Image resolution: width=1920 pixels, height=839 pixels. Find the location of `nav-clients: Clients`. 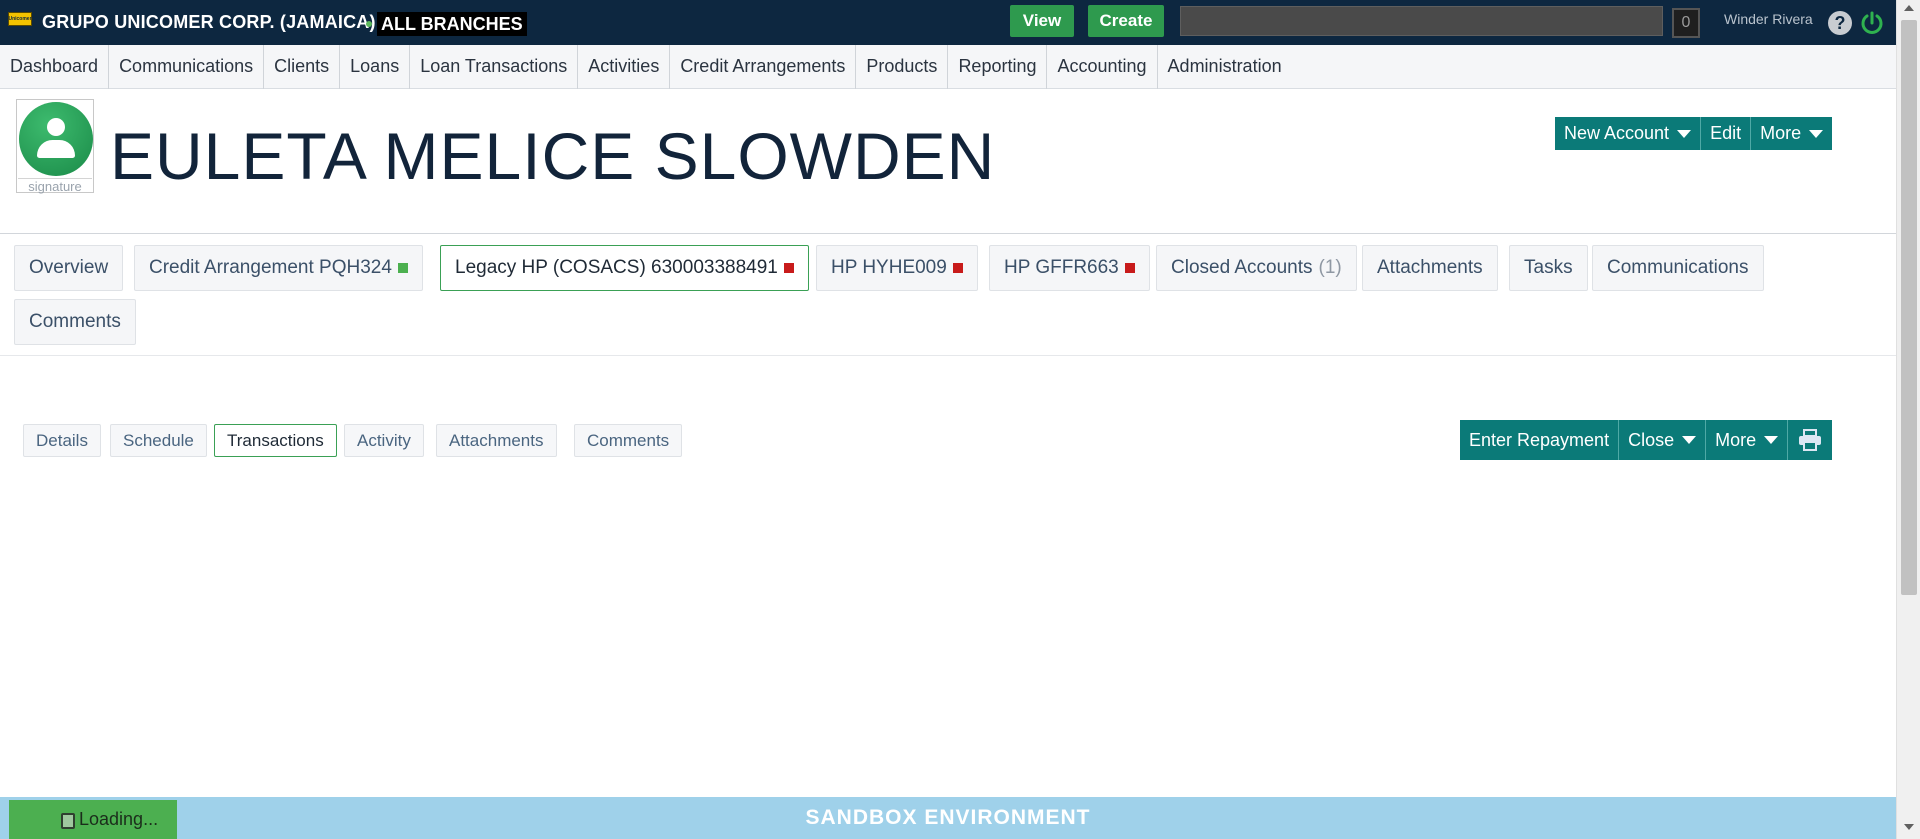

nav-clients: Clients is located at coordinates (302, 66).